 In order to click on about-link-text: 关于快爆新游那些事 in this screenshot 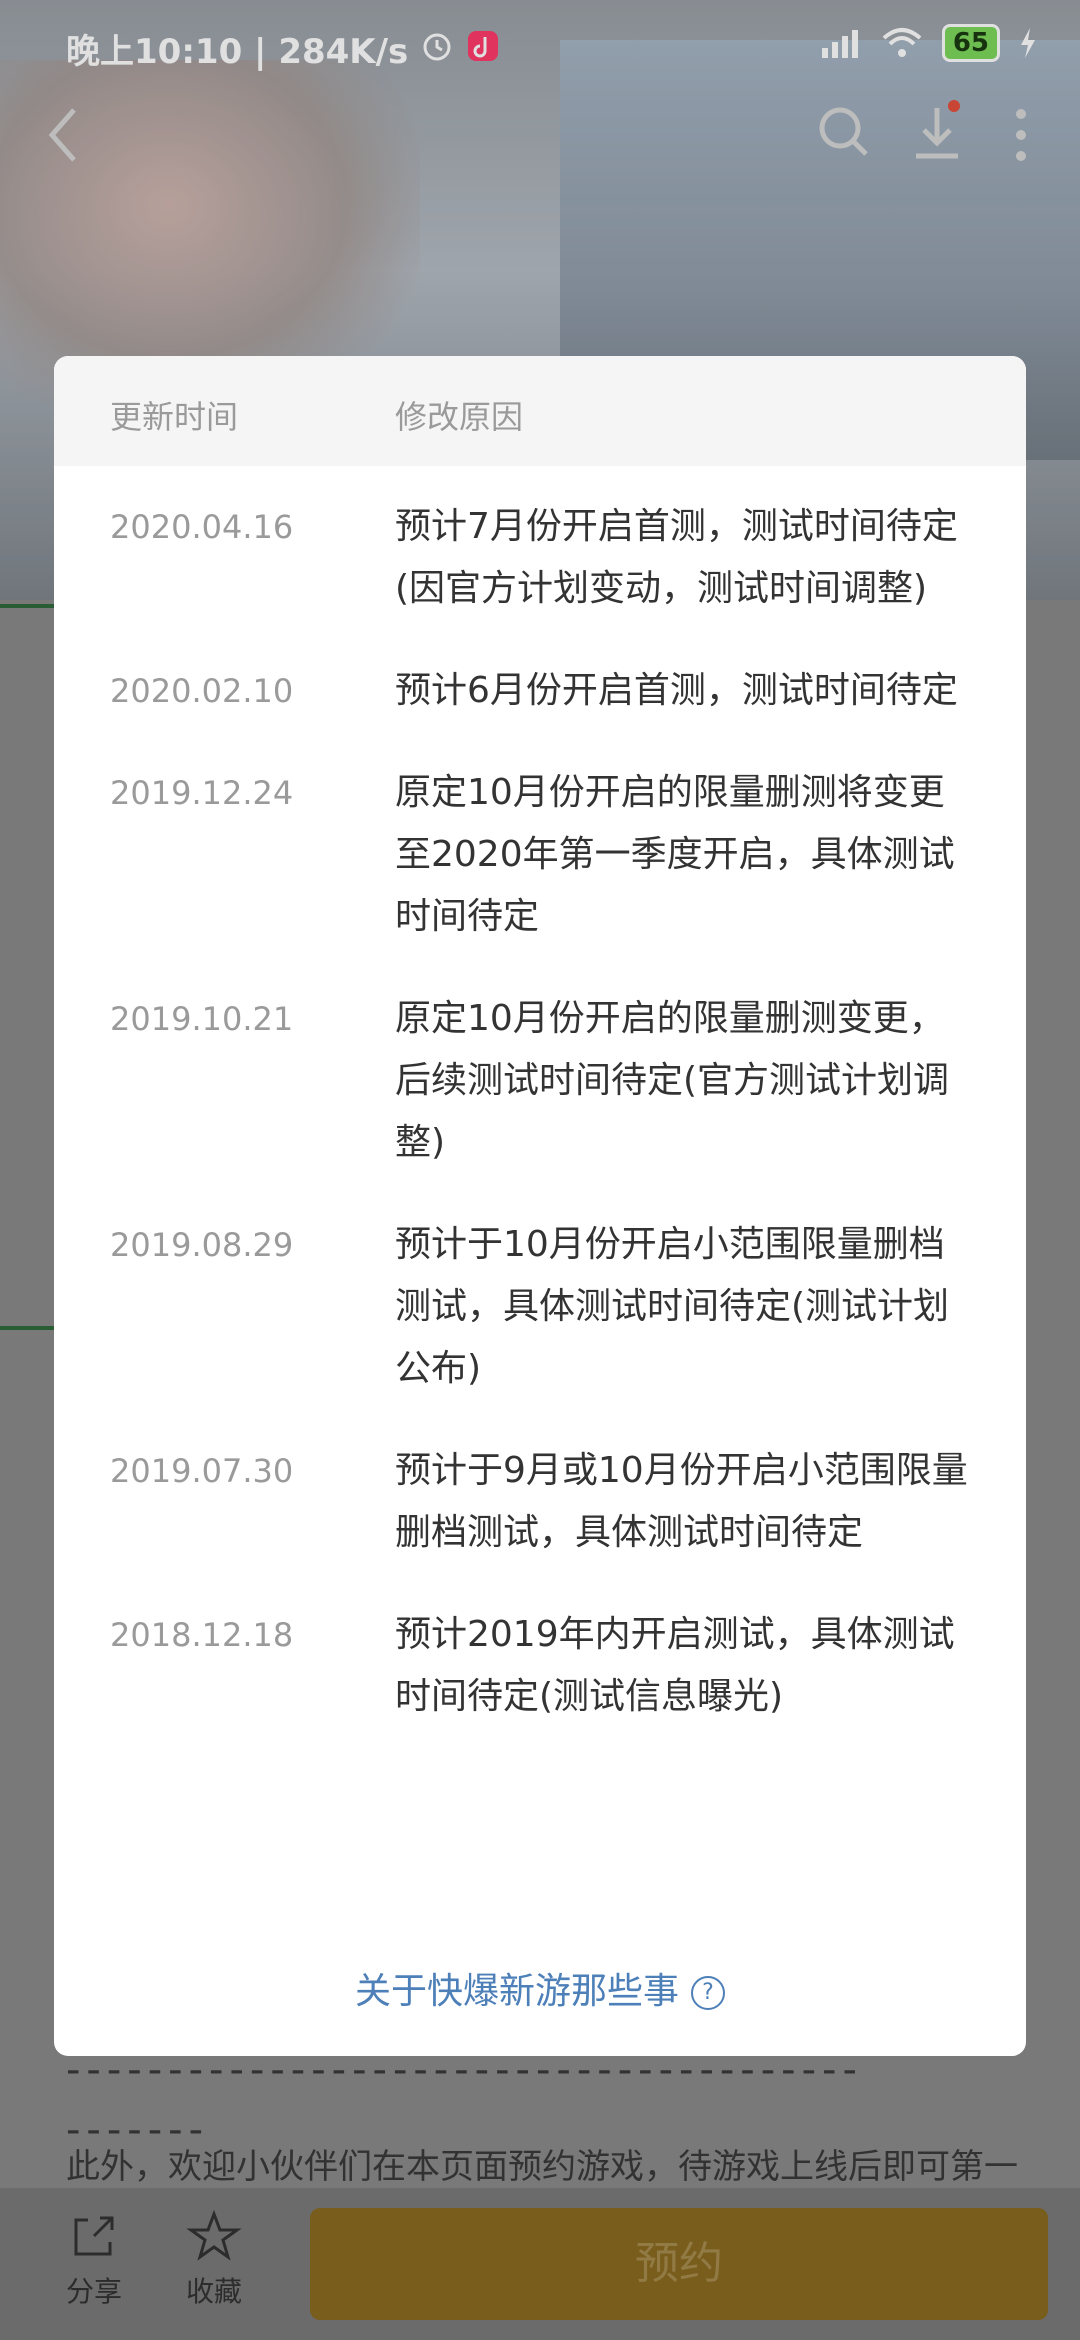, I will do `click(516, 1991)`.